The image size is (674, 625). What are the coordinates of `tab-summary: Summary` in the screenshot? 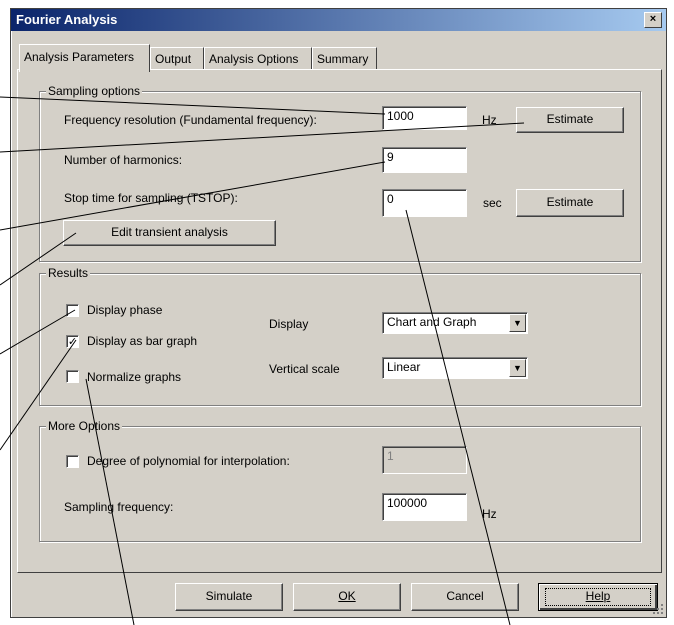 It's located at (344, 58).